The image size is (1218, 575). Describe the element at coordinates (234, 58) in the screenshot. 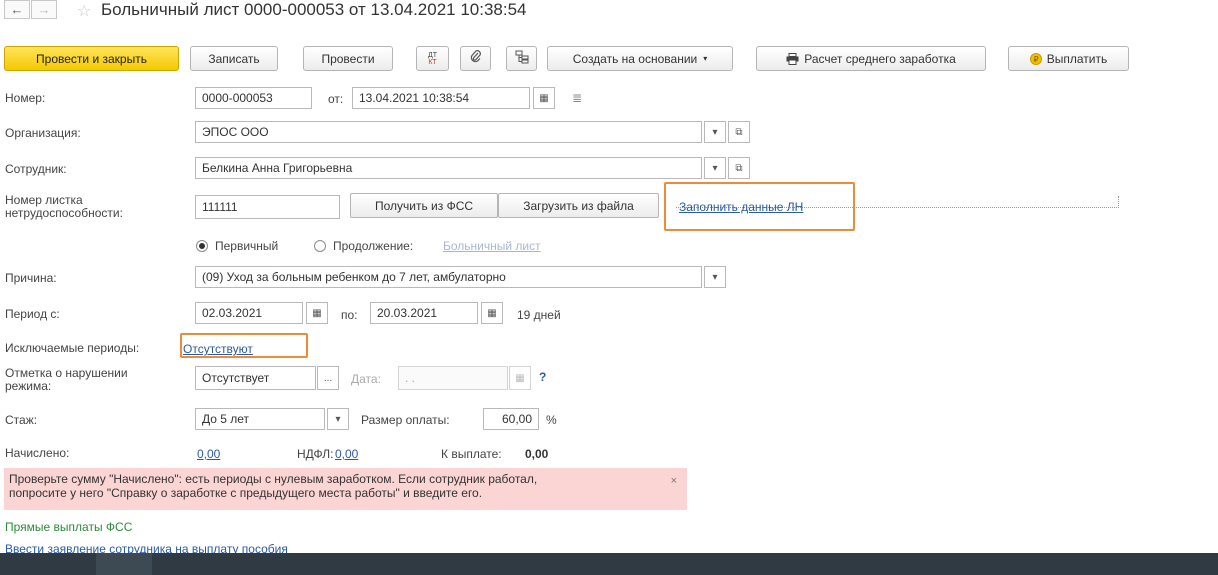

I see `save-button: Записать` at that location.